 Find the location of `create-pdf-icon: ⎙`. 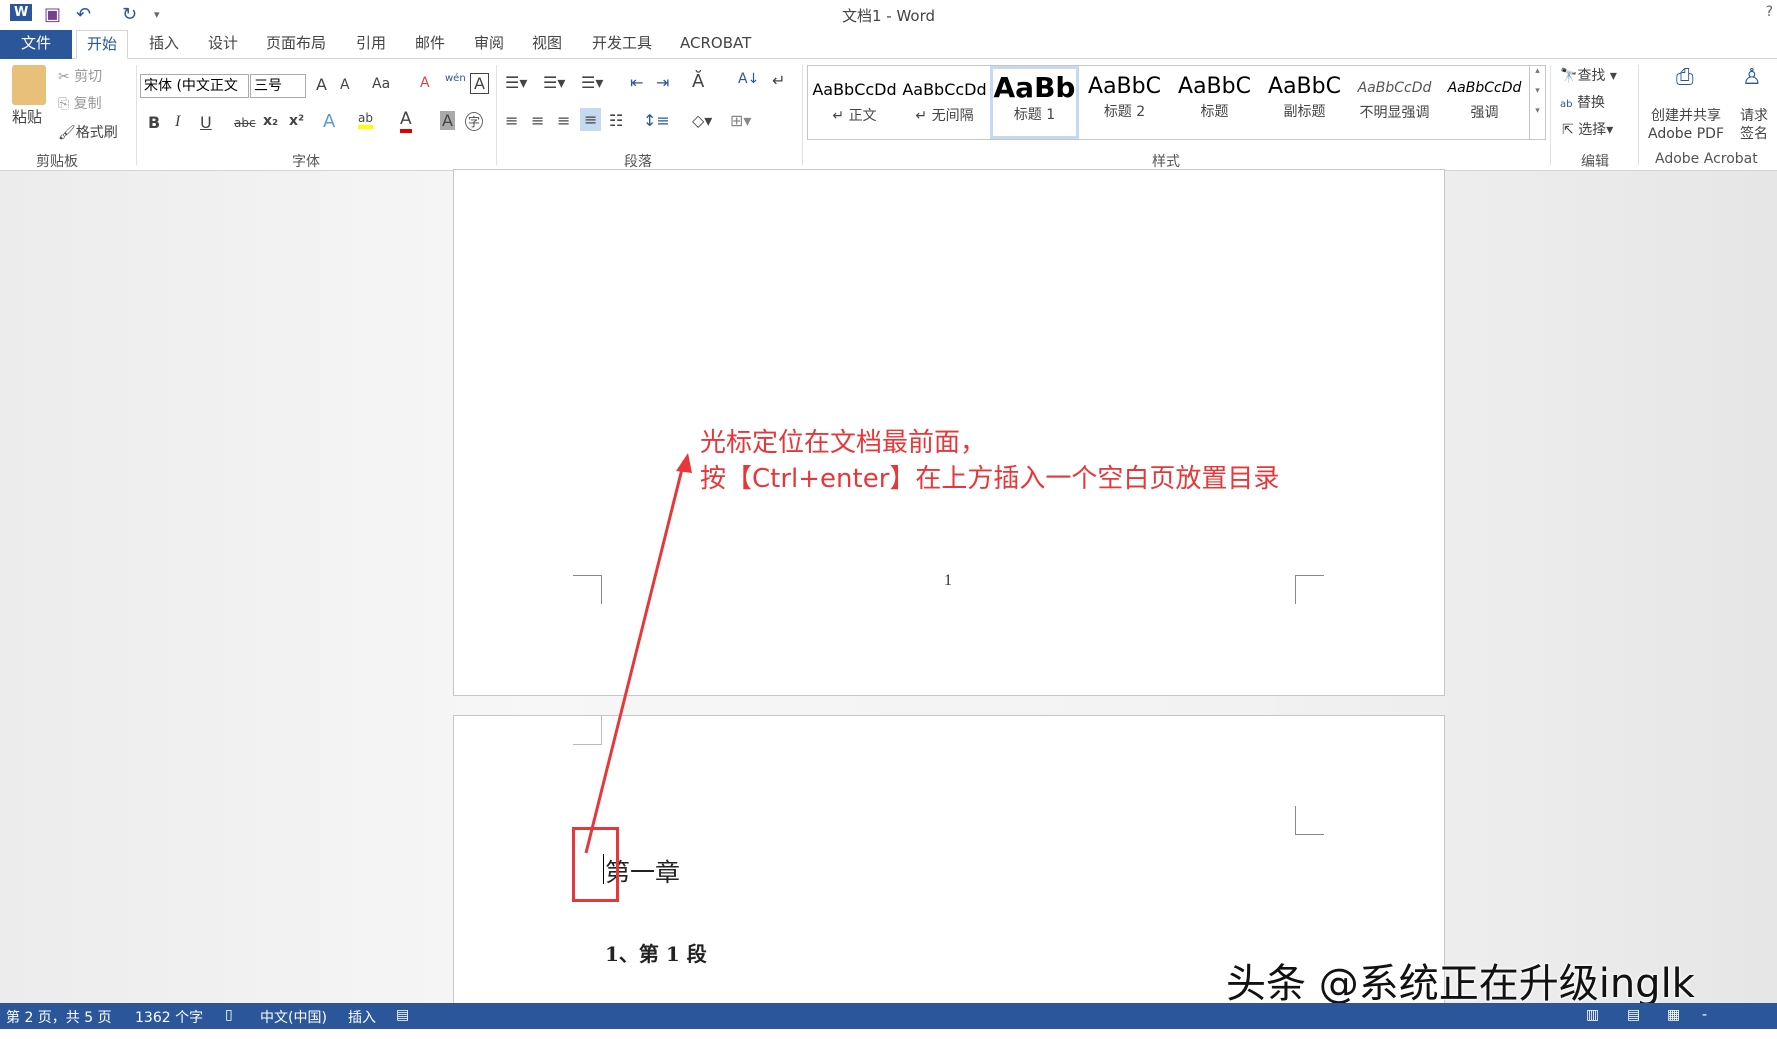

create-pdf-icon: ⎙ is located at coordinates (1685, 77).